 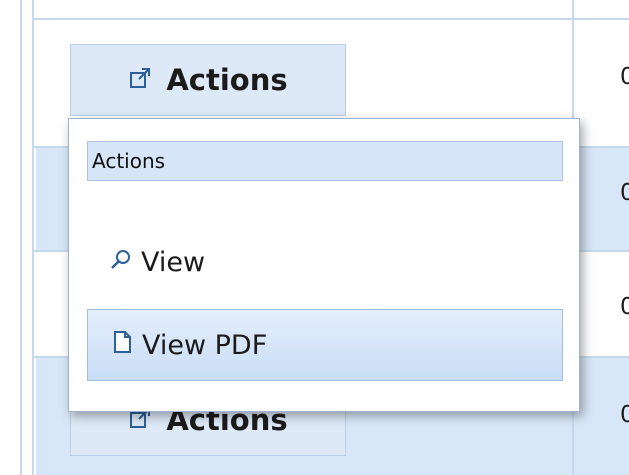 What do you see at coordinates (325, 345) in the screenshot?
I see `menu-item-view-pdf: View PDF` at bounding box center [325, 345].